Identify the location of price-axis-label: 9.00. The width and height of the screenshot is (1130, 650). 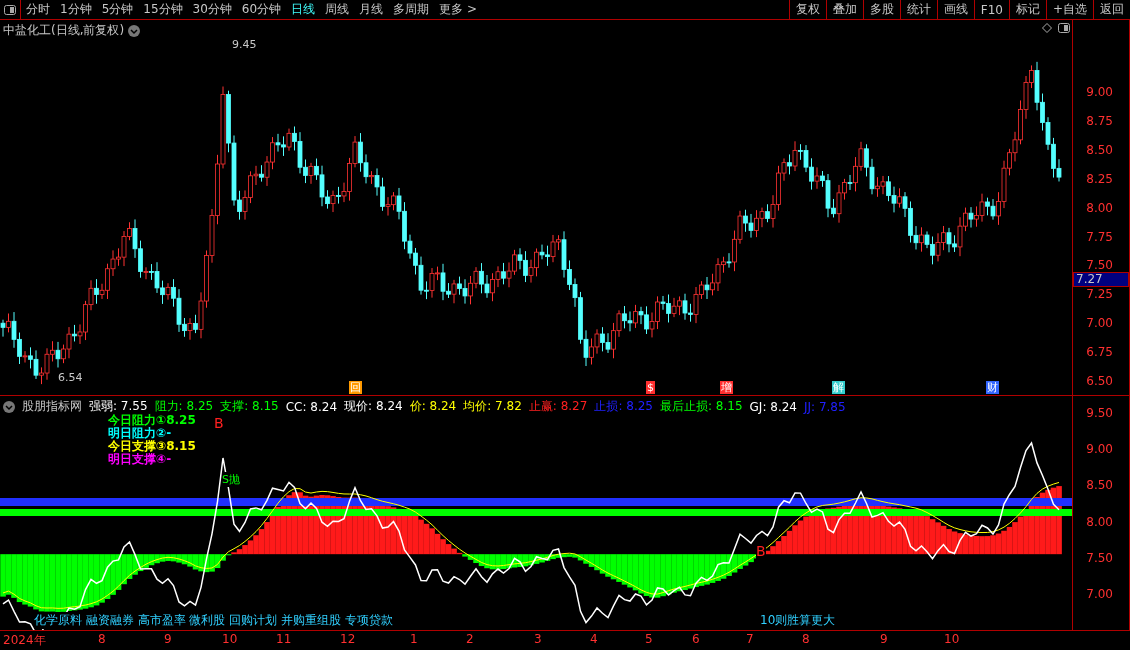
(1099, 92).